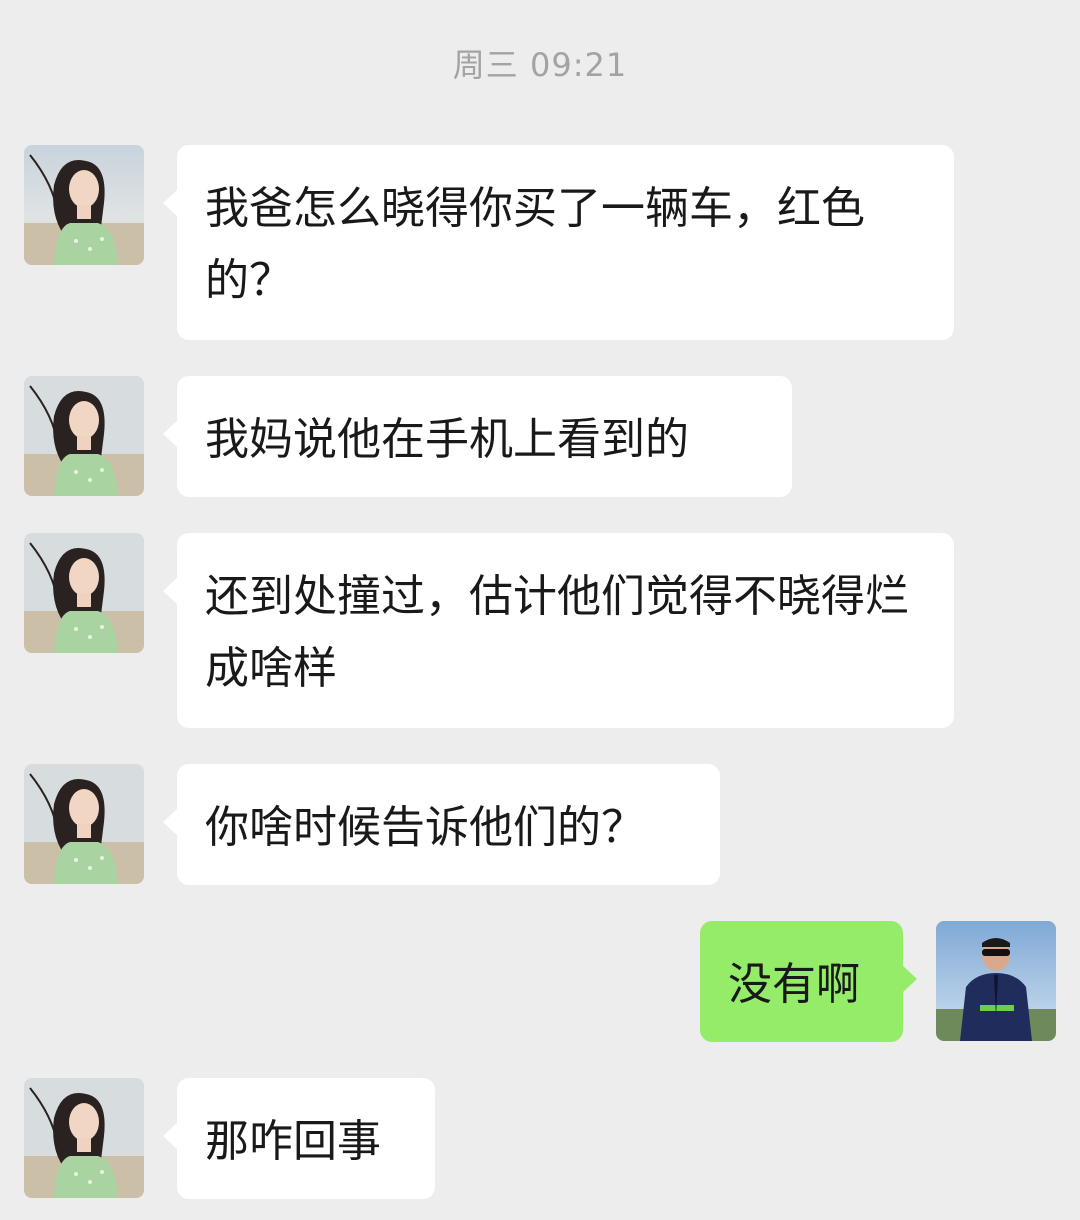 Image resolution: width=1080 pixels, height=1220 pixels. I want to click on message-row: 那咋回事, so click(540, 1138).